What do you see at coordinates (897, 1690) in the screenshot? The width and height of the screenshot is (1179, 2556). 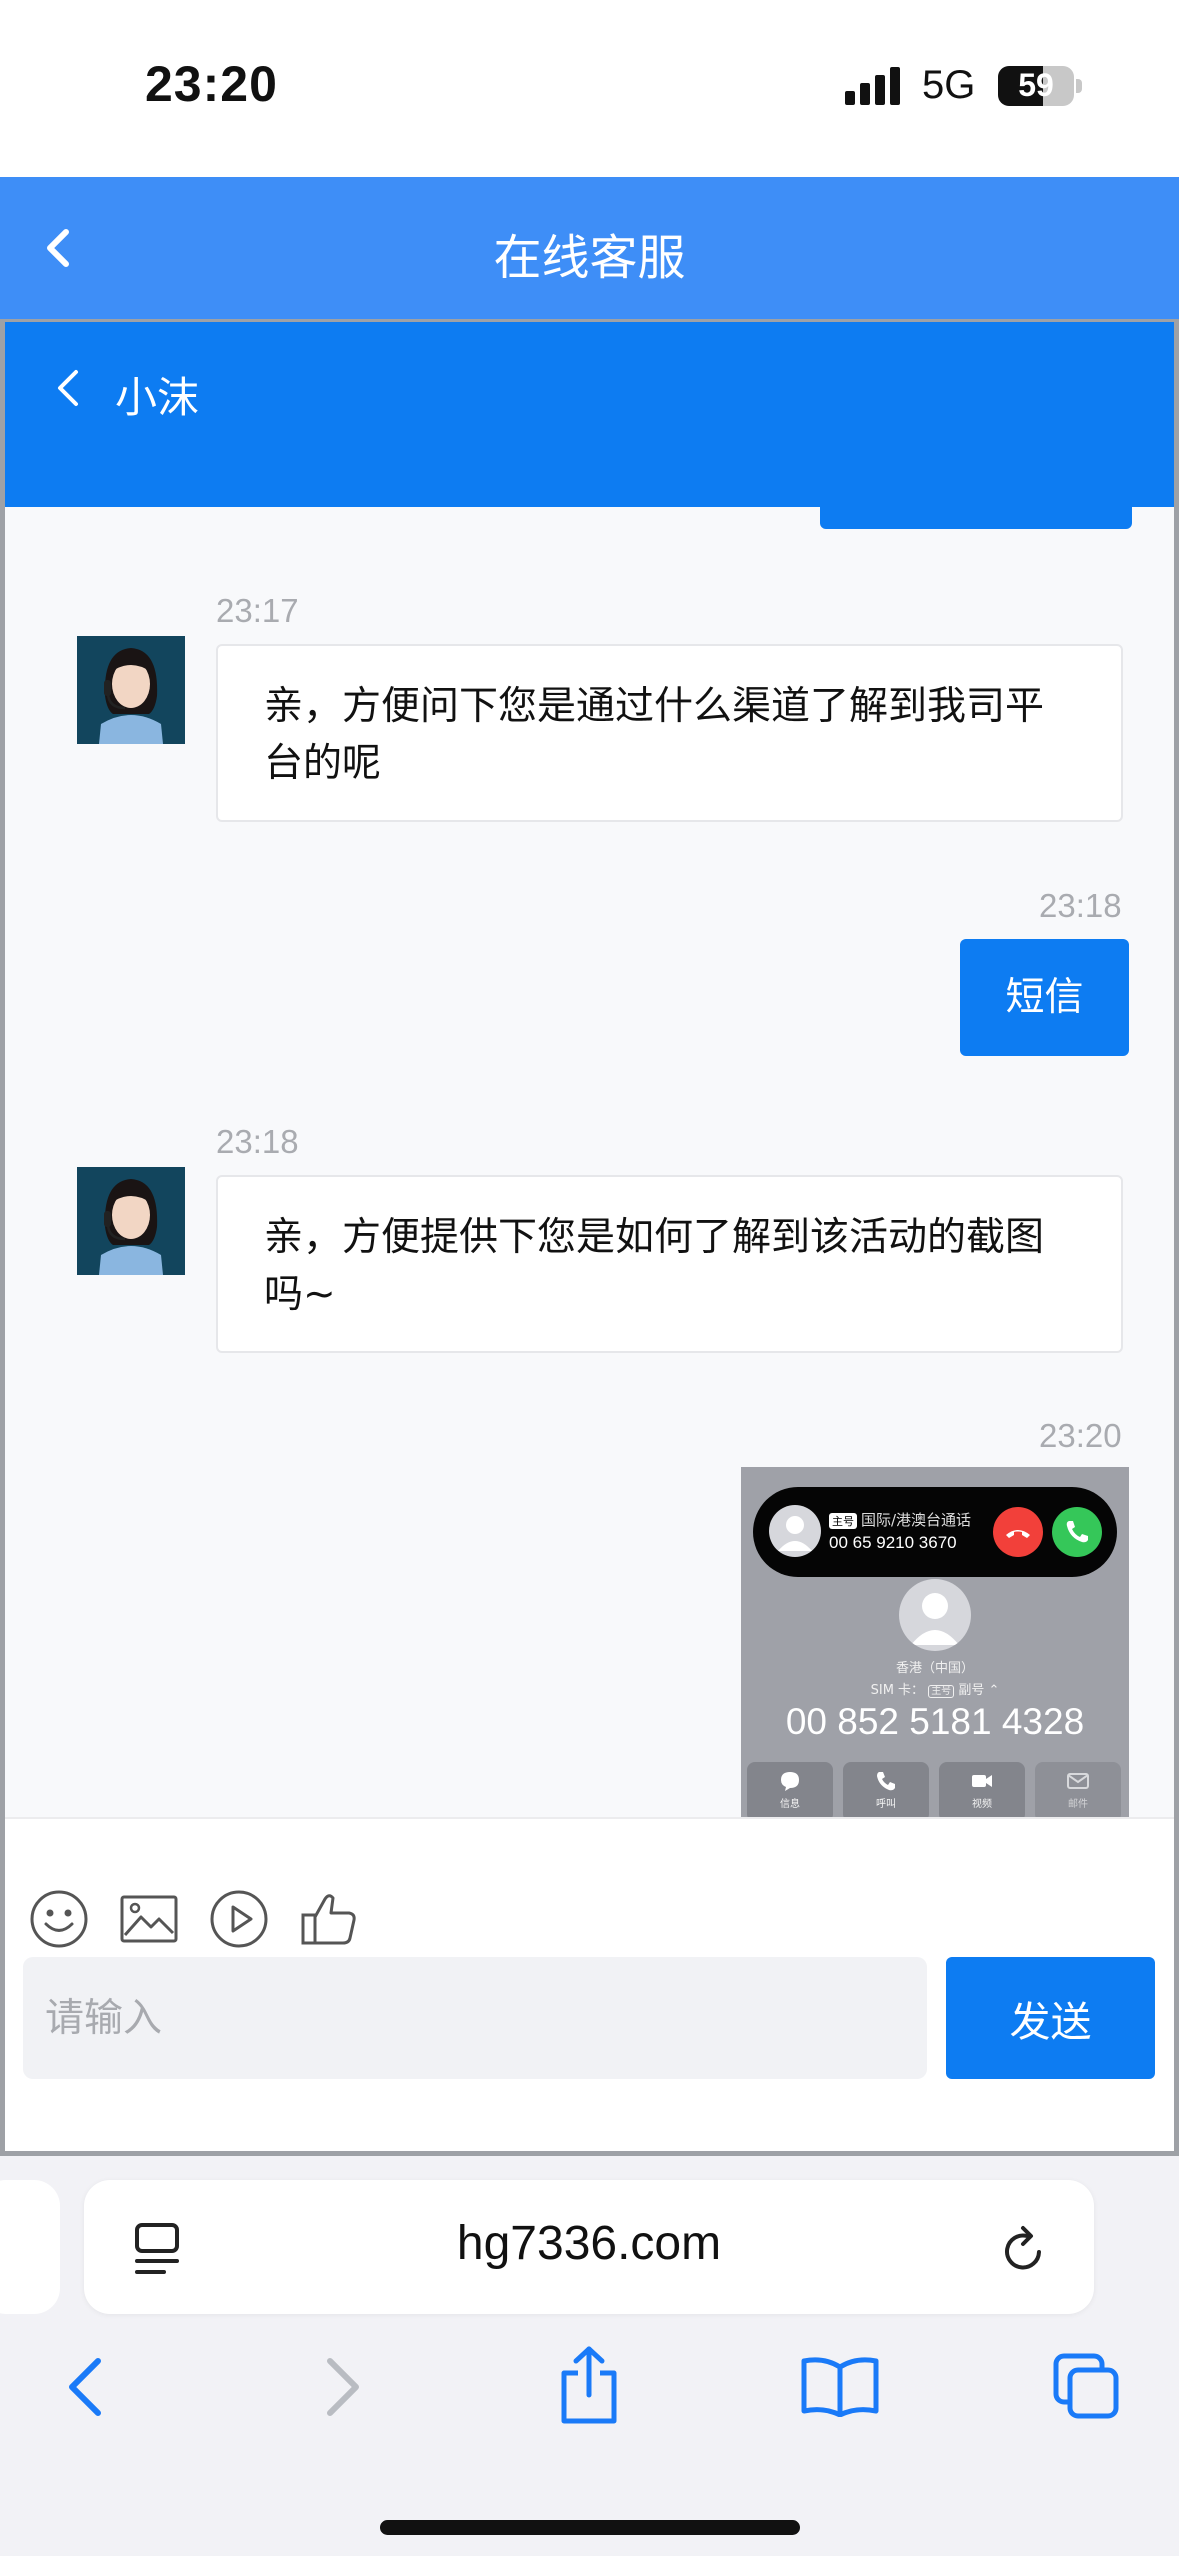 I see `sim-label: SIM 卡：` at bounding box center [897, 1690].